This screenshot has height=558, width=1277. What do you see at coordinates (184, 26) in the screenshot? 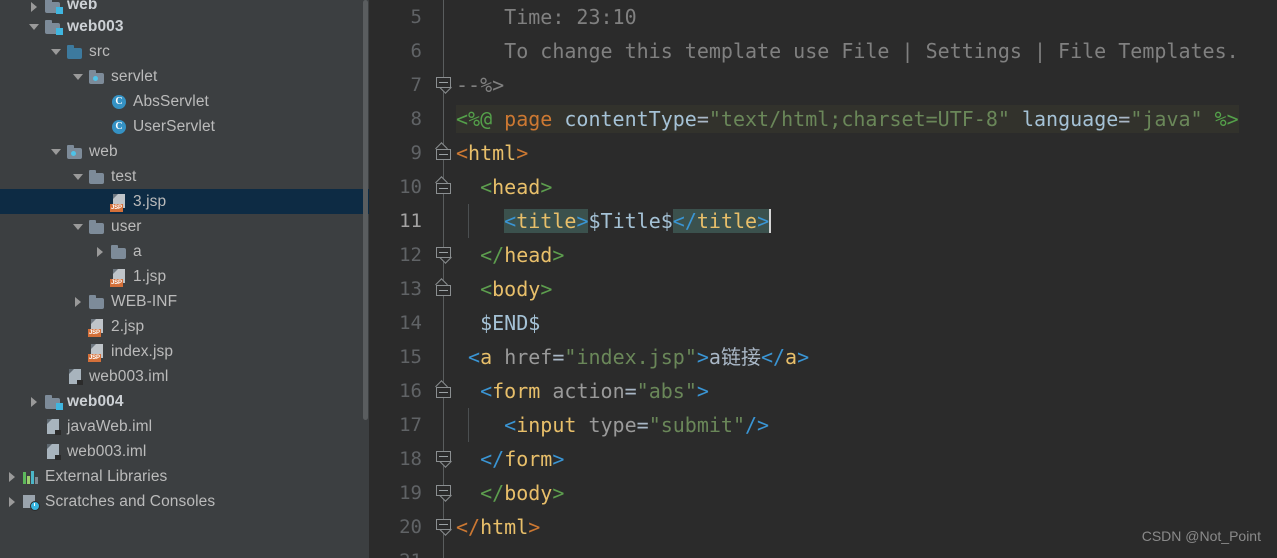
I see `tree-item-web003: web003` at bounding box center [184, 26].